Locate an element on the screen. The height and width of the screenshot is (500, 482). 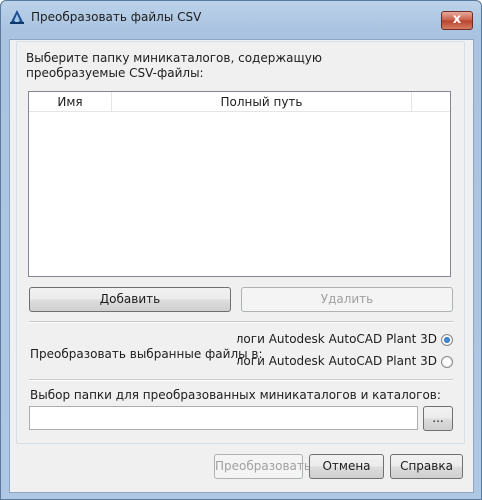
help-button: Справка is located at coordinates (426, 466).